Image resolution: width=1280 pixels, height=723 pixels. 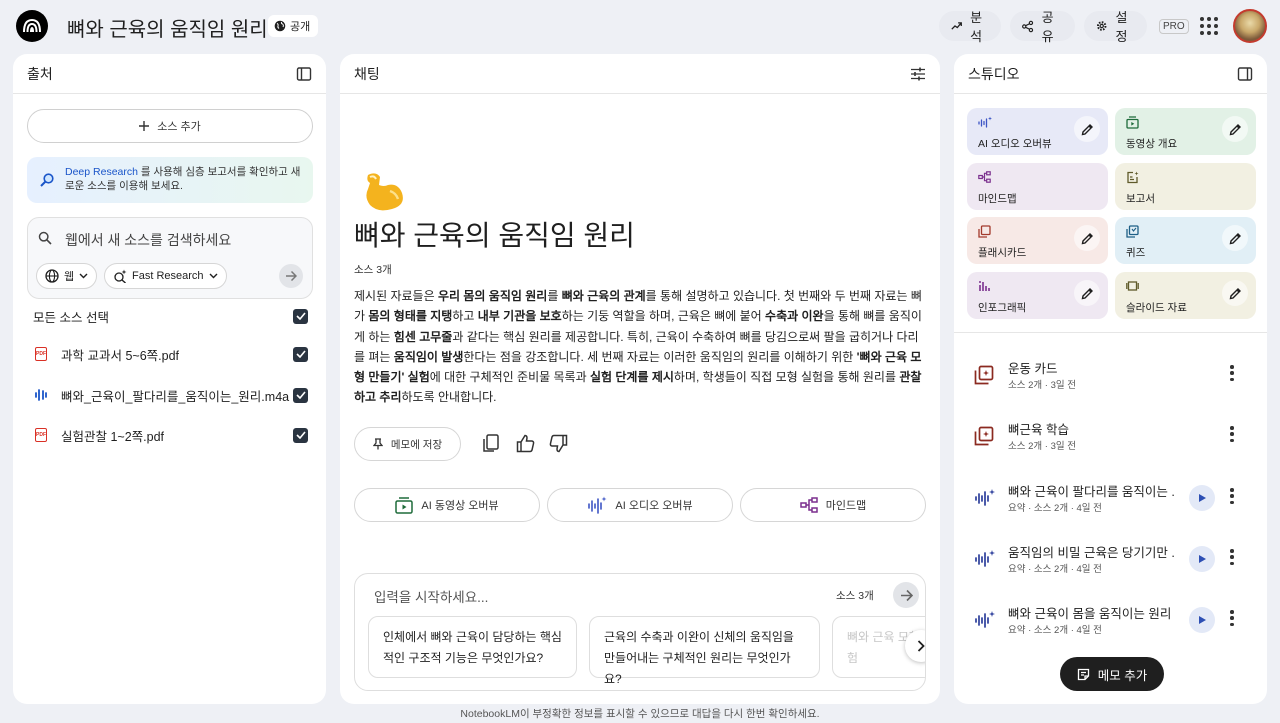 I want to click on add-source-button: 소스 추가, so click(x=170, y=126).